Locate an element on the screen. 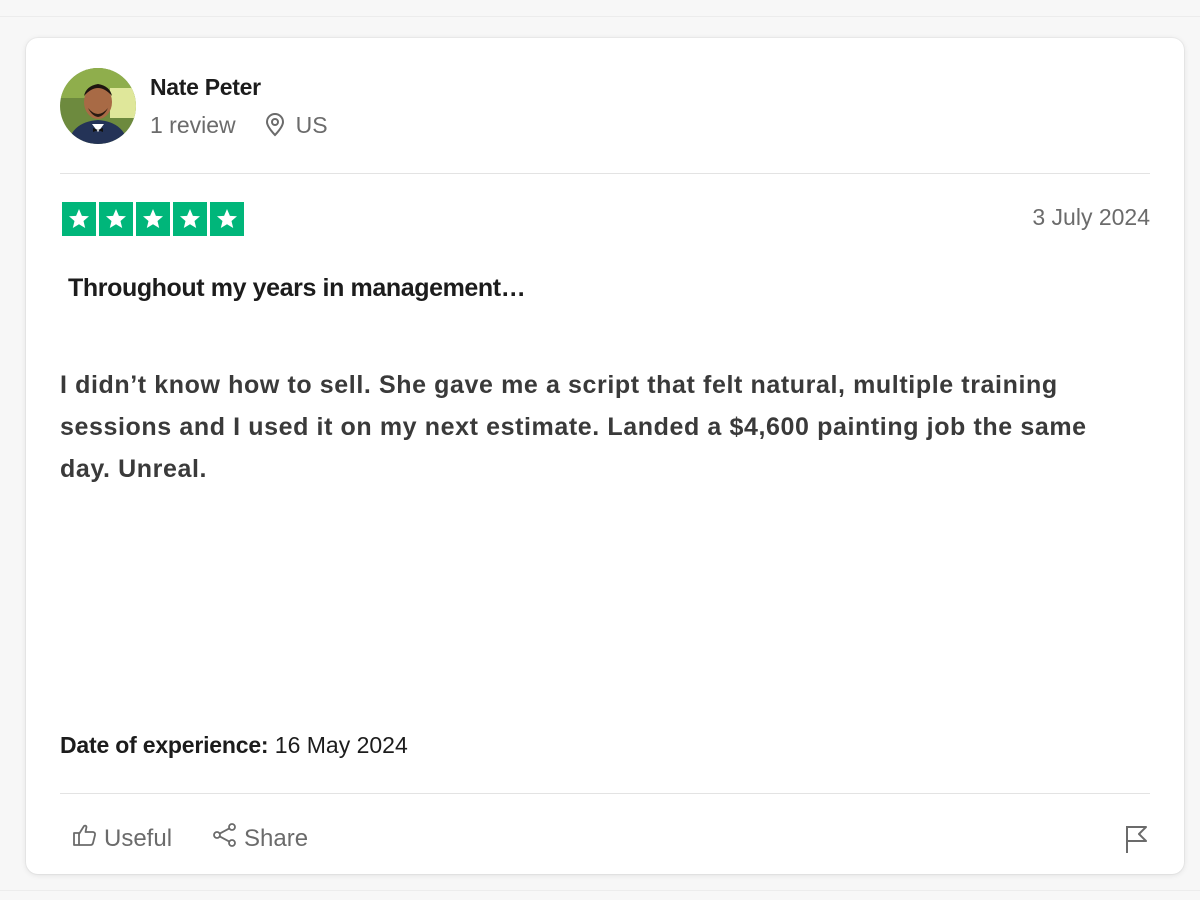  reviewer-meta: 1 review US is located at coordinates (239, 125).